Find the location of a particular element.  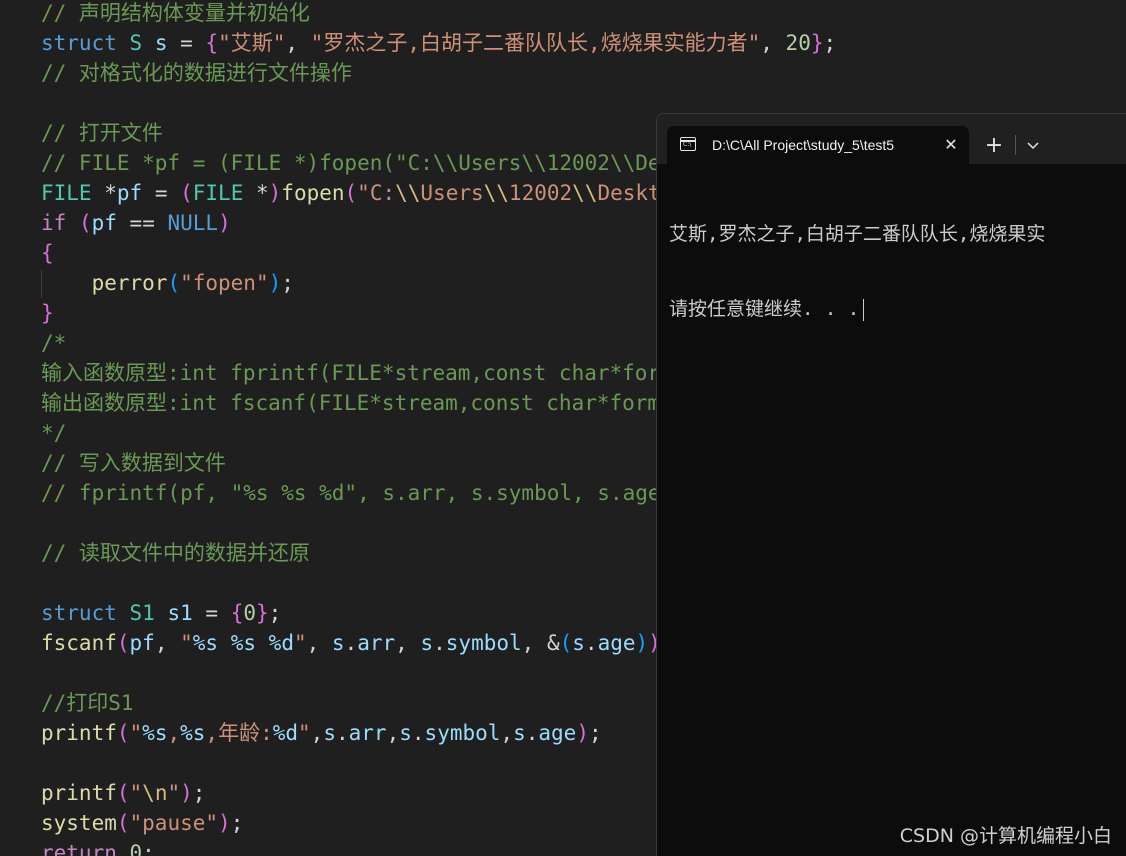

code-token: if is located at coordinates (54, 223).